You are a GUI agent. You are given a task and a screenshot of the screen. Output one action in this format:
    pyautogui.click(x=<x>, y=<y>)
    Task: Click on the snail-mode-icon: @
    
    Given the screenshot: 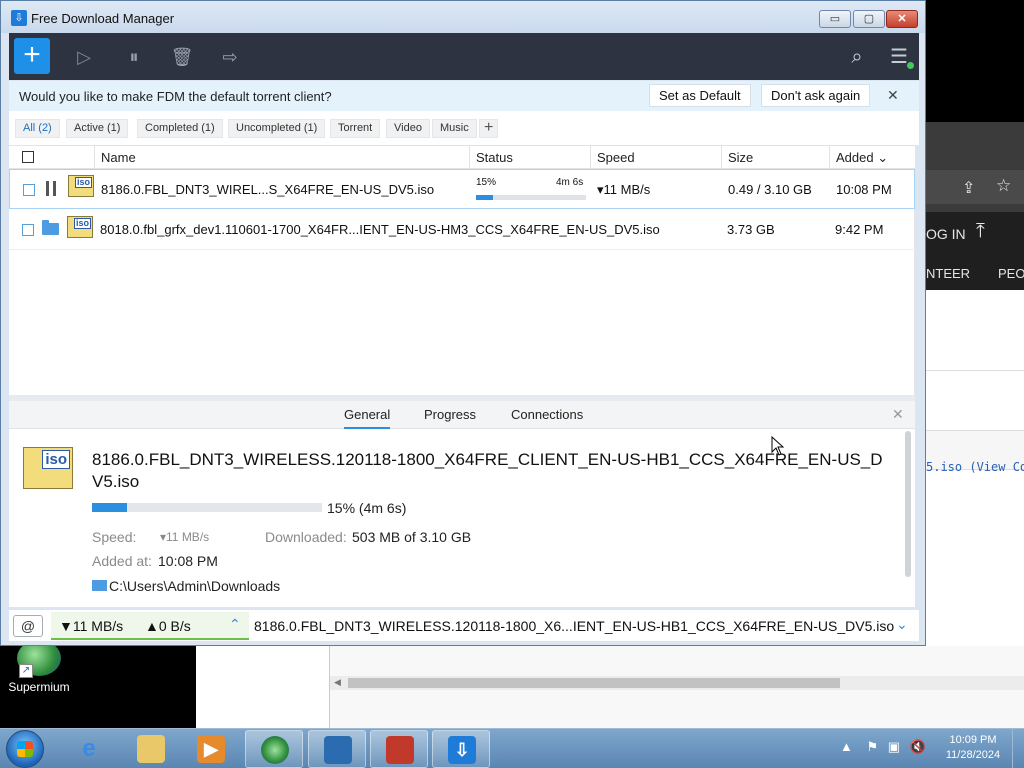 What is the action you would take?
    pyautogui.click(x=28, y=626)
    